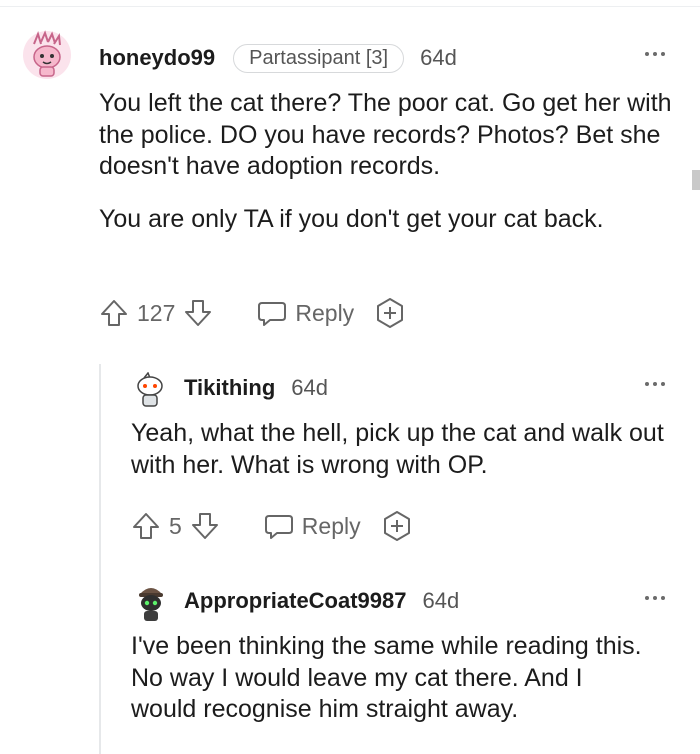  What do you see at coordinates (655, 598) in the screenshot?
I see `more-options-icon` at bounding box center [655, 598].